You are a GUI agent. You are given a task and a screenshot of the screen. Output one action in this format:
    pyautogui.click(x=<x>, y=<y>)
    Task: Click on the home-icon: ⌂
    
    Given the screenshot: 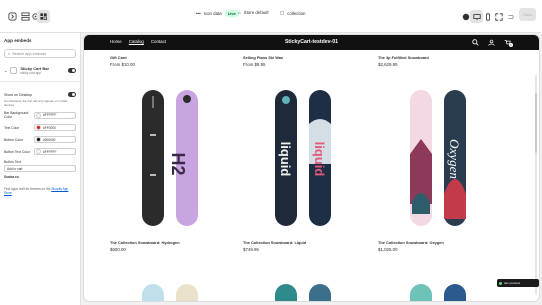 What is the action you would take?
    pyautogui.click(x=239, y=12)
    